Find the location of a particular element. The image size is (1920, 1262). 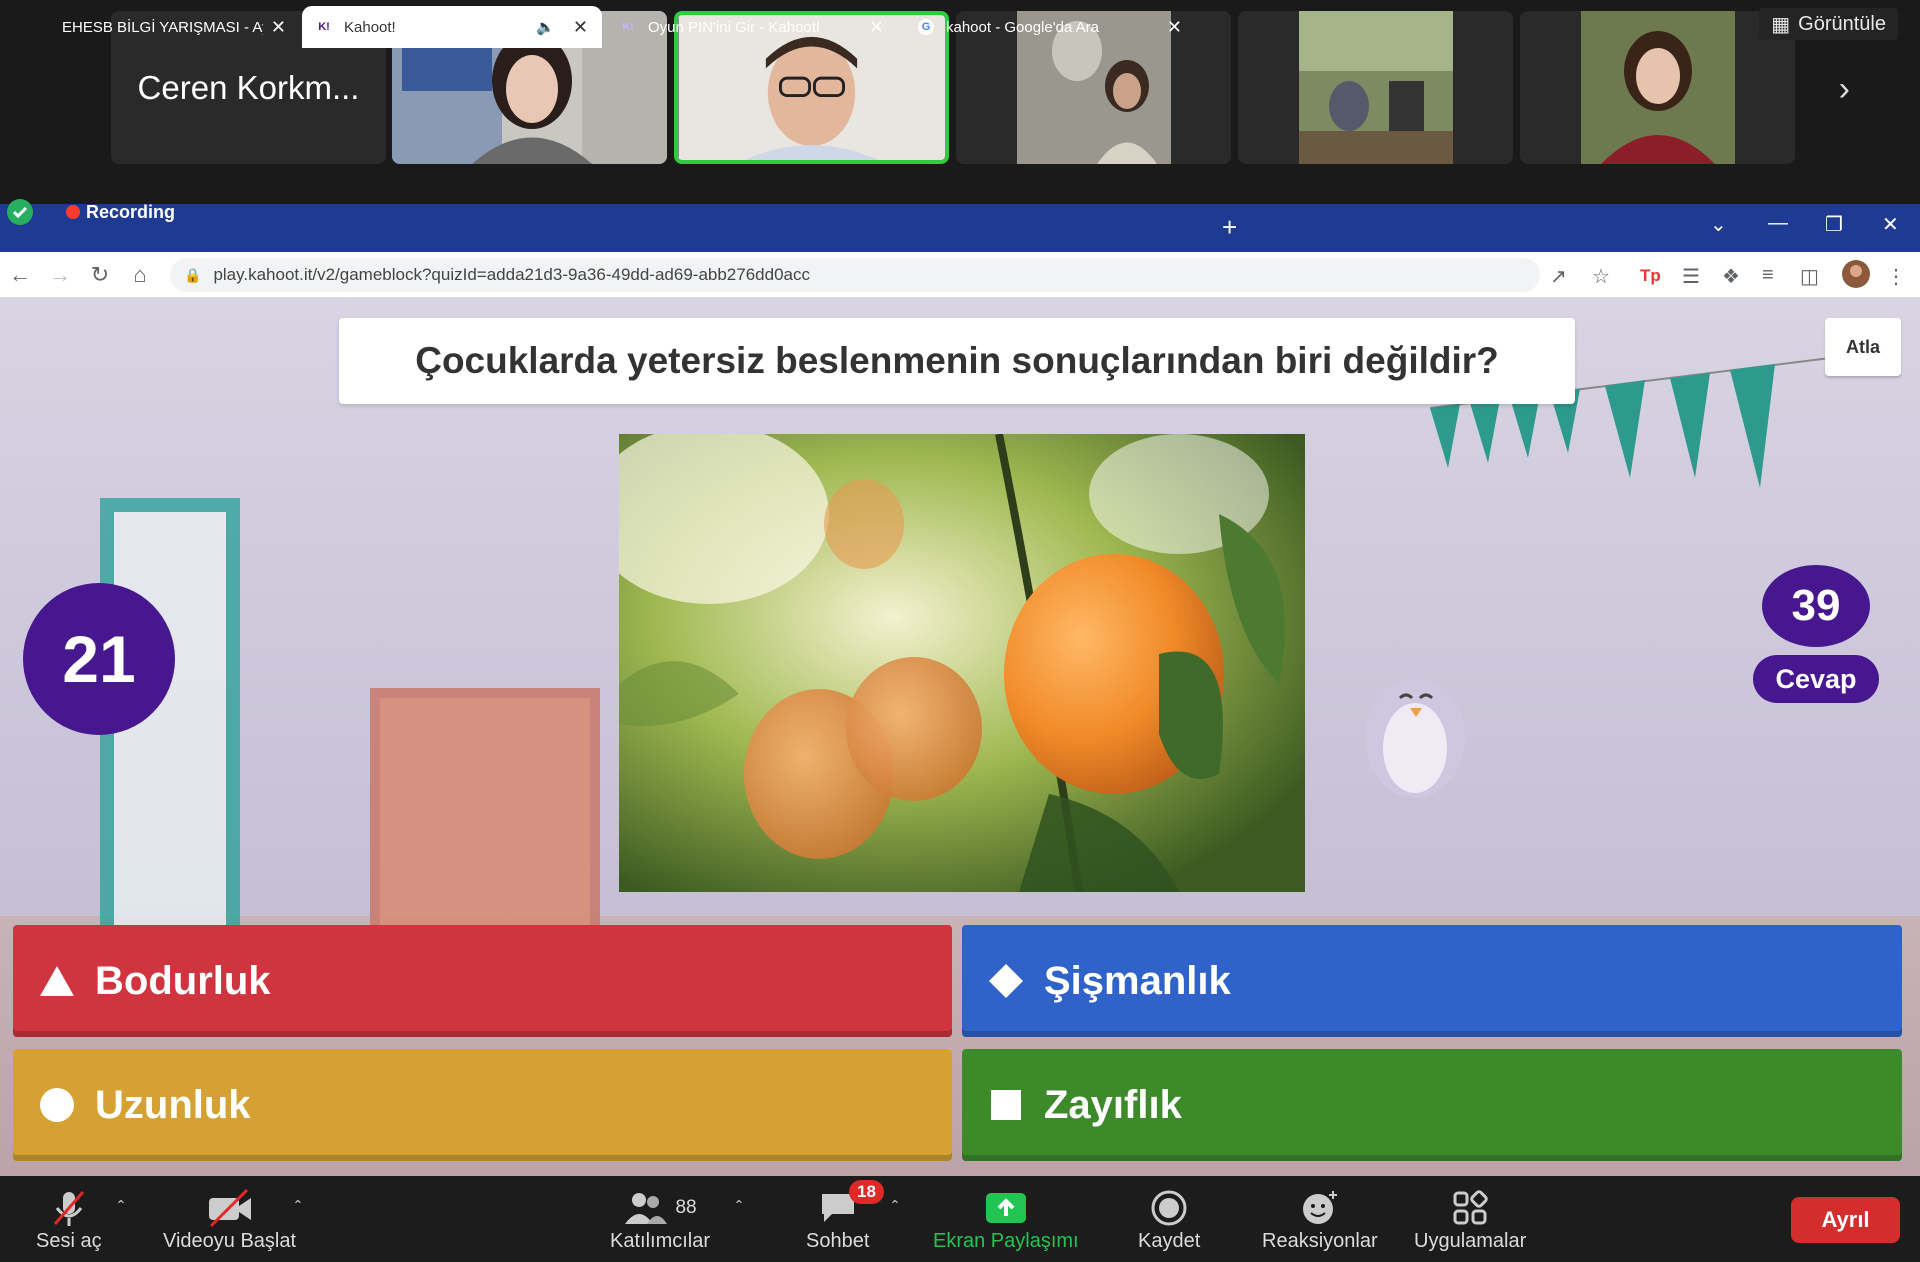

participants-button: 88 Katılımcılar is located at coordinates (660, 1219).